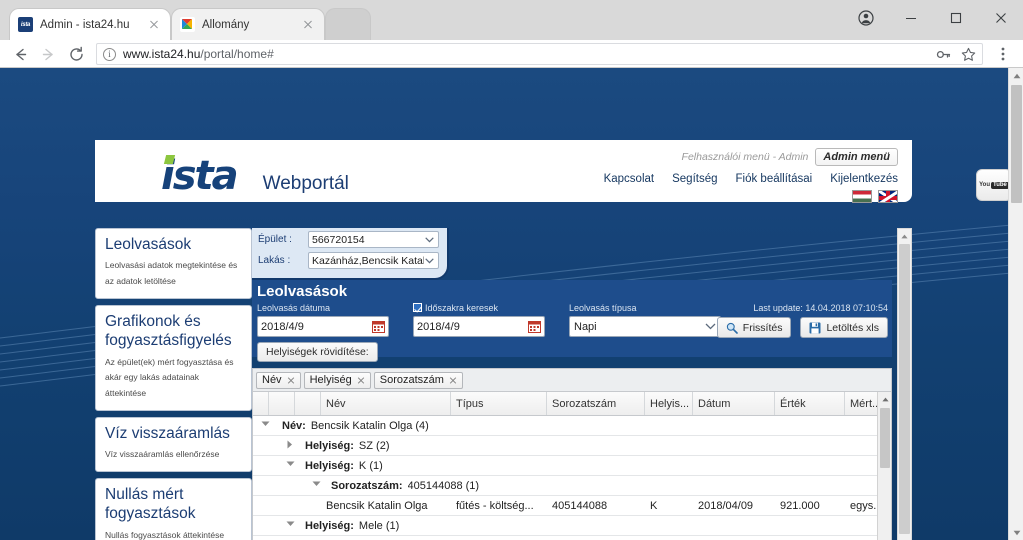 This screenshot has height=540, width=1023. I want to click on ista-logo: ista Webportál, so click(255, 175).